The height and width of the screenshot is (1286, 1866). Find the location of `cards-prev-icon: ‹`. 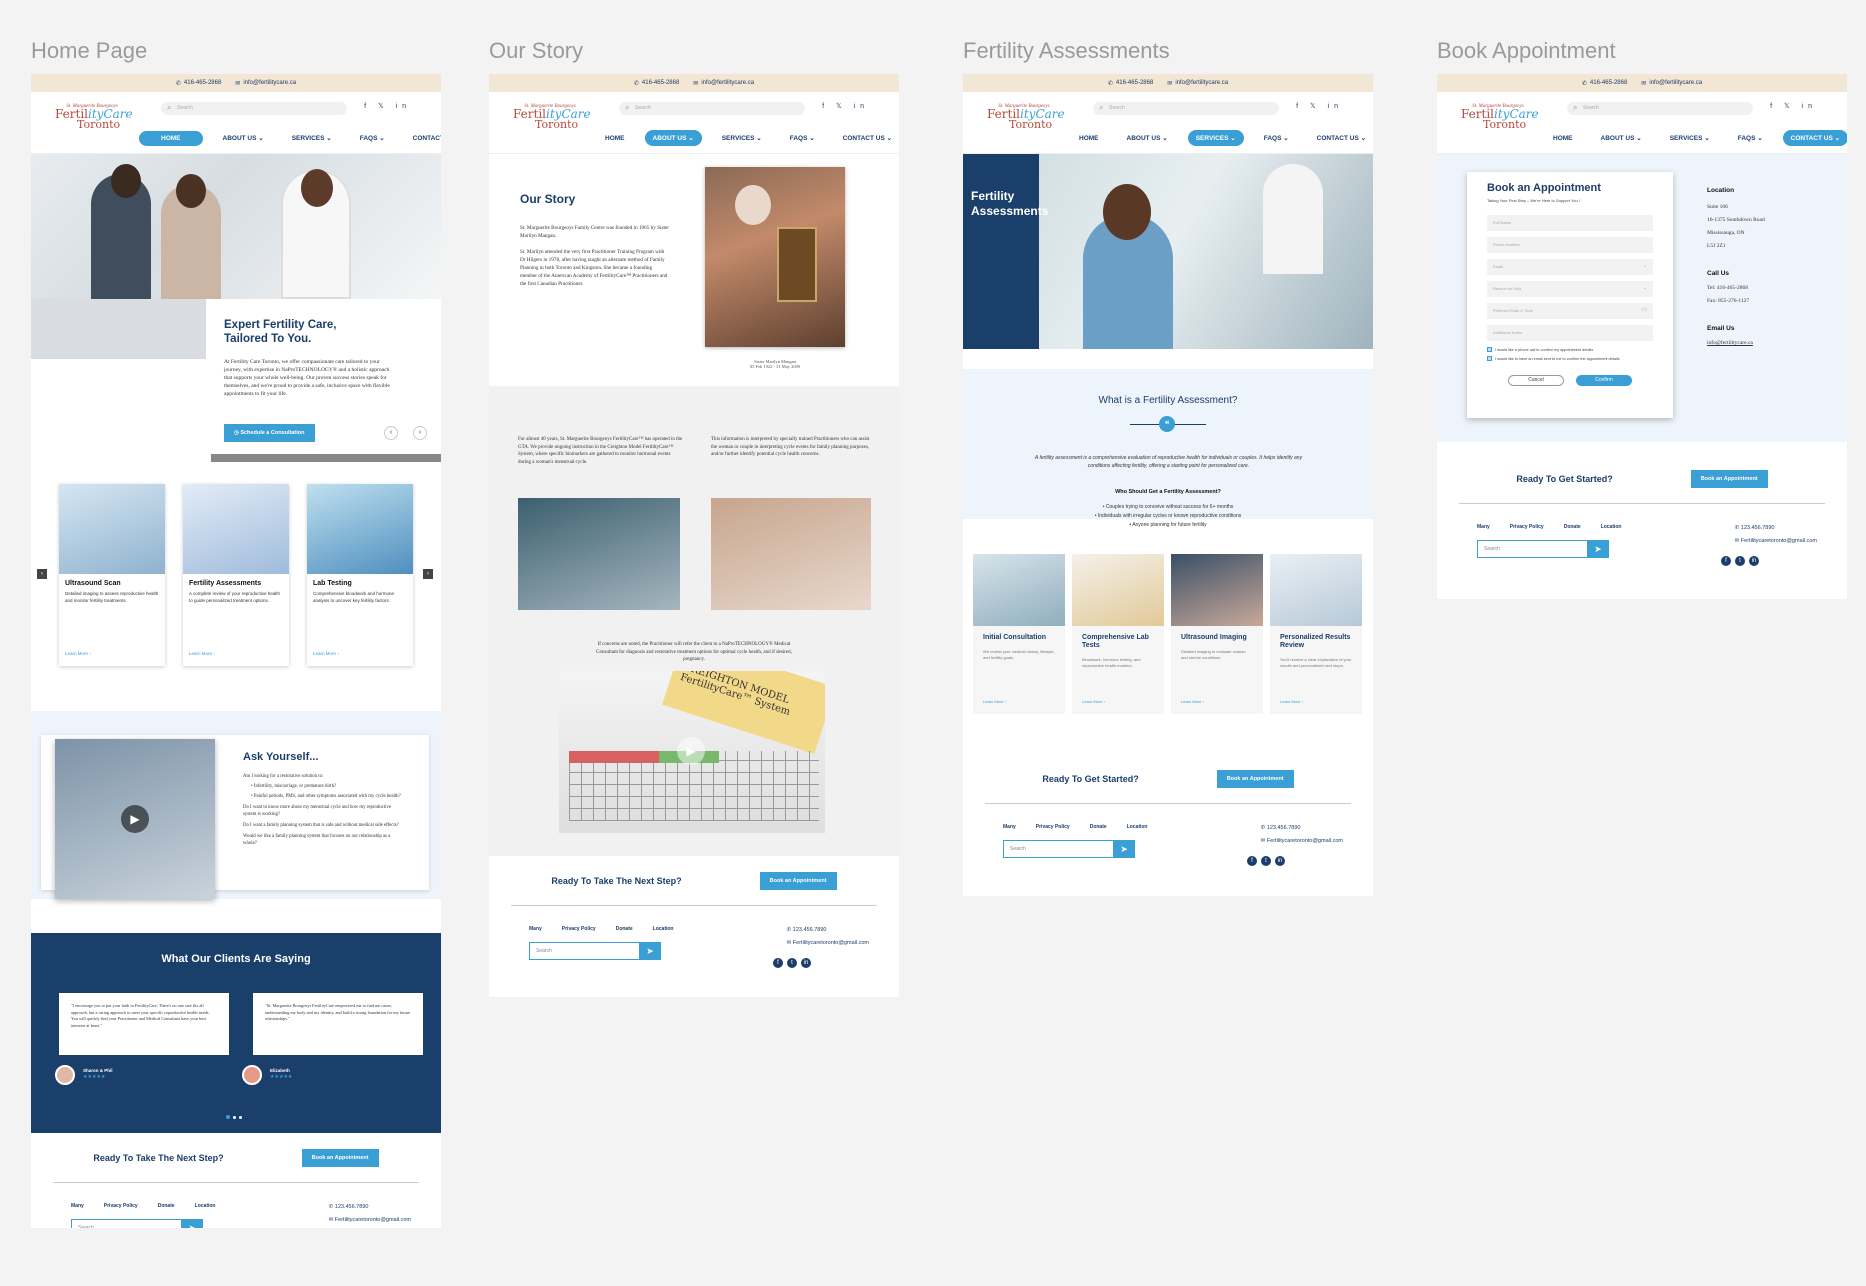

cards-prev-icon: ‹ is located at coordinates (42, 574).